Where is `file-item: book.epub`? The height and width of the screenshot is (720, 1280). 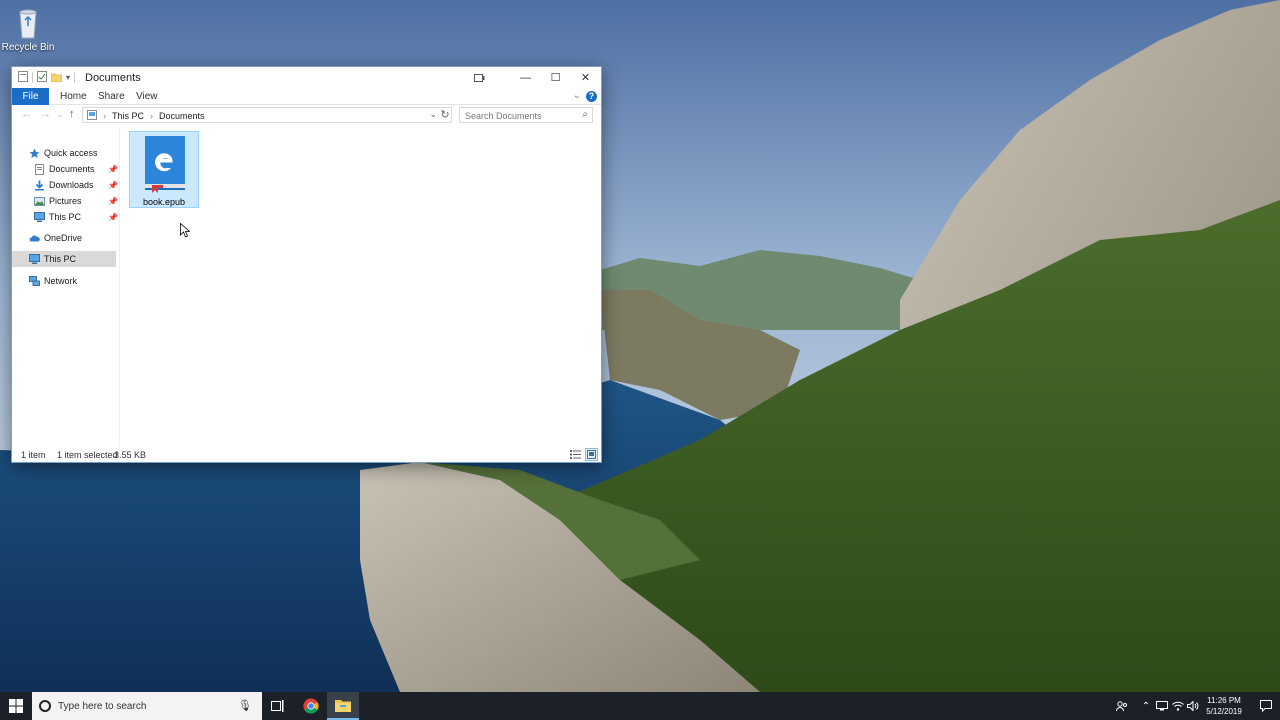
file-item: book.epub is located at coordinates (164, 169).